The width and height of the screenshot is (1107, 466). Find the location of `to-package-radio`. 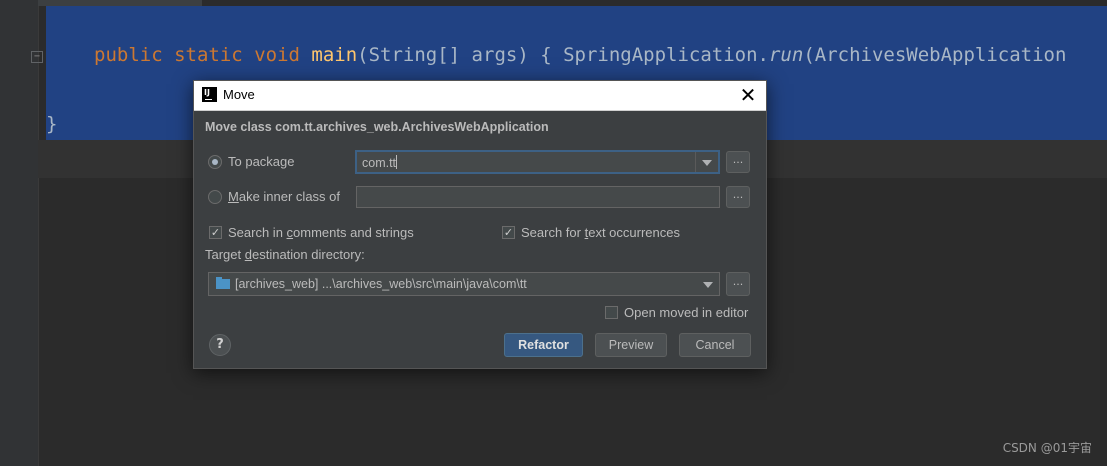

to-package-radio is located at coordinates (215, 162).